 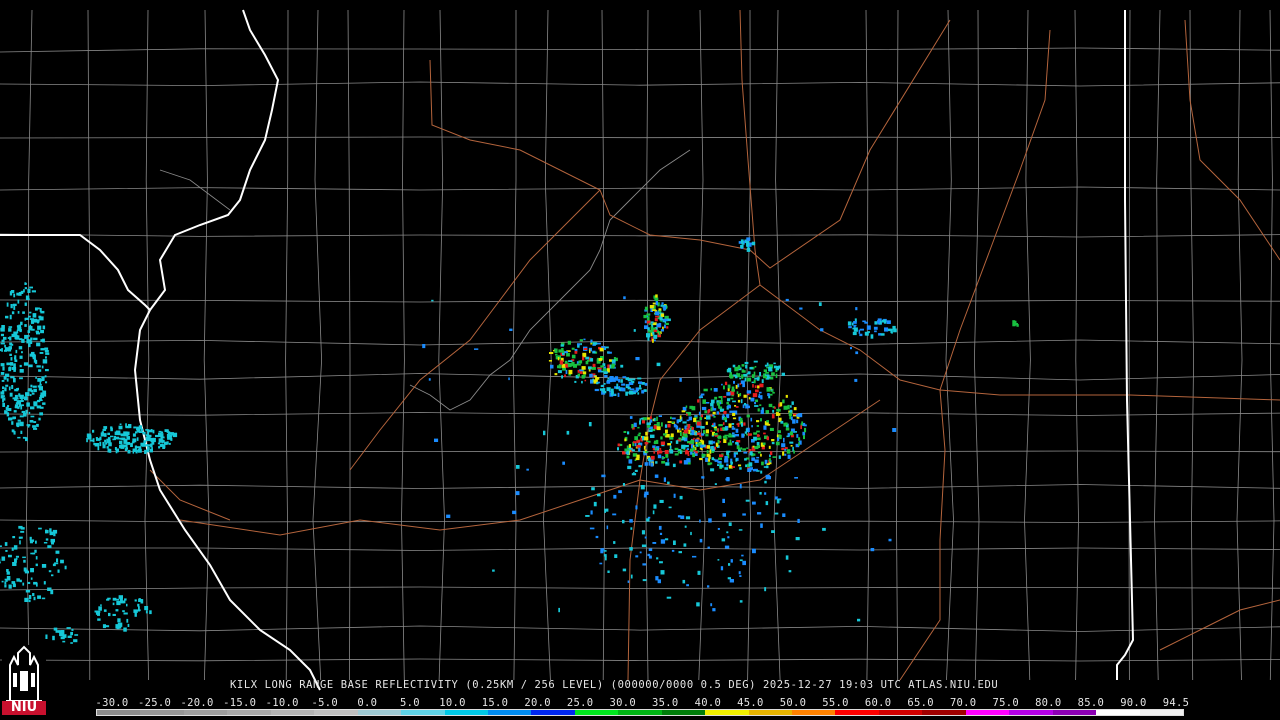 I want to click on highway-line, so click(x=1232, y=140).